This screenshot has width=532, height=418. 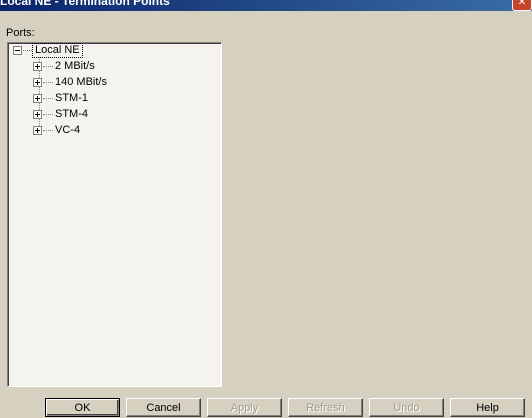 I want to click on tree-node-stm1: STM-1, so click(x=113, y=98).